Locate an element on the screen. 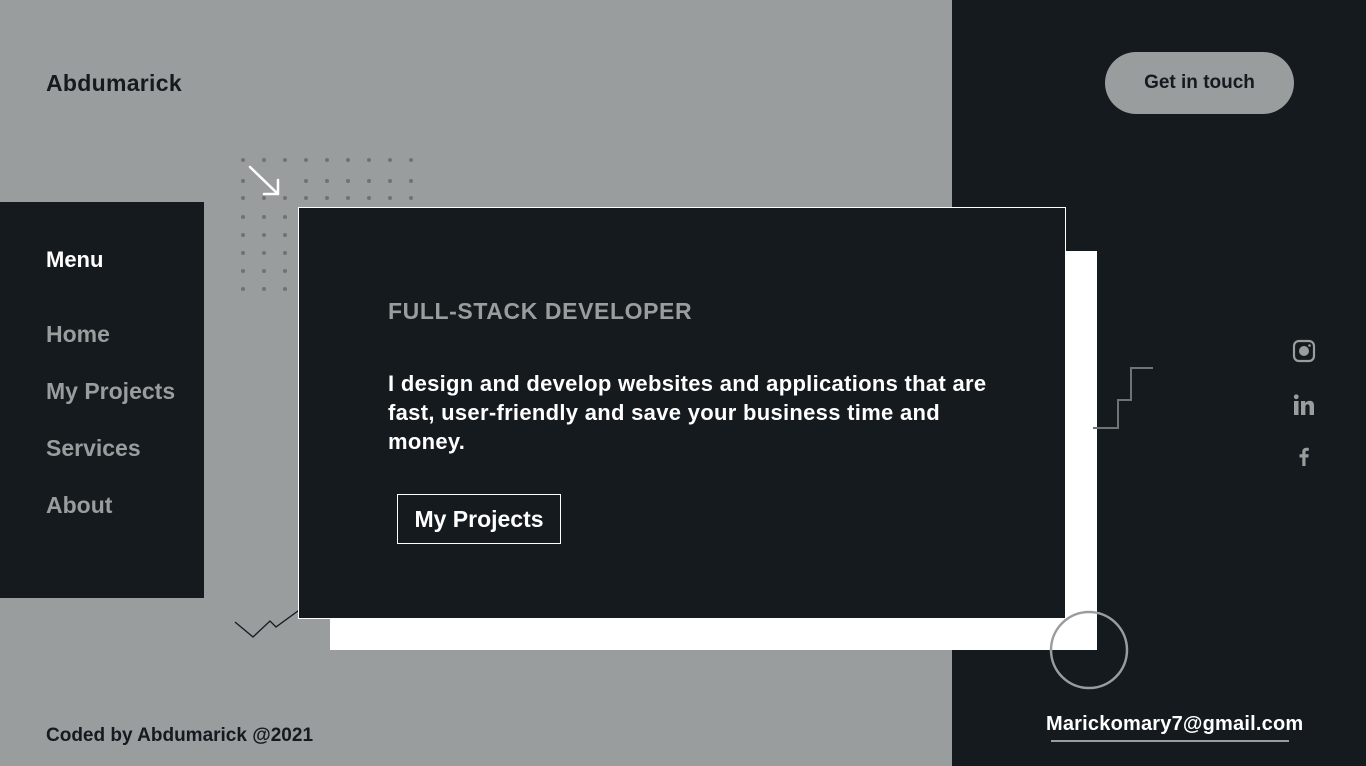 This screenshot has width=1366, height=766. facebook-icon is located at coordinates (1304, 456).